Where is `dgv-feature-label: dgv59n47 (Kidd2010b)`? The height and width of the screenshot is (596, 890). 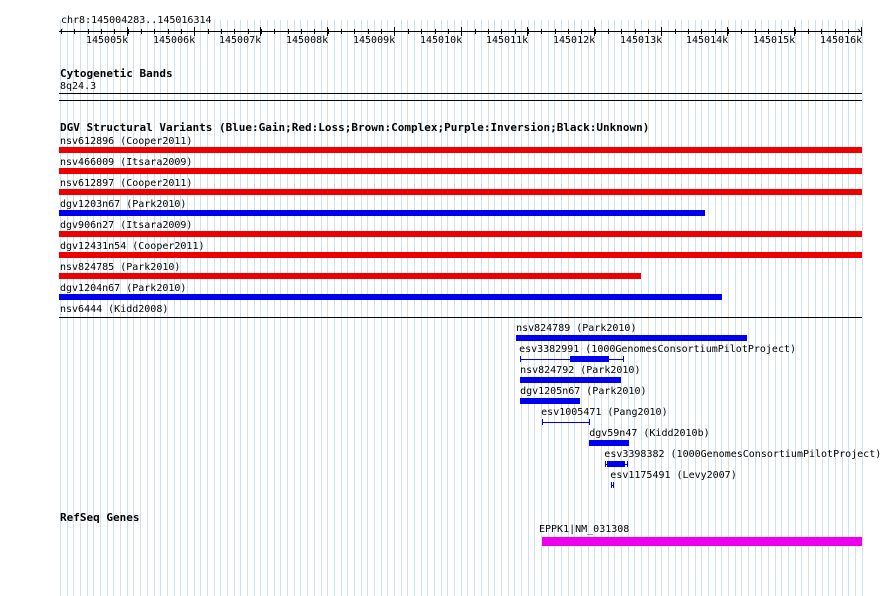 dgv-feature-label: dgv59n47 (Kidd2010b) is located at coordinates (649, 433).